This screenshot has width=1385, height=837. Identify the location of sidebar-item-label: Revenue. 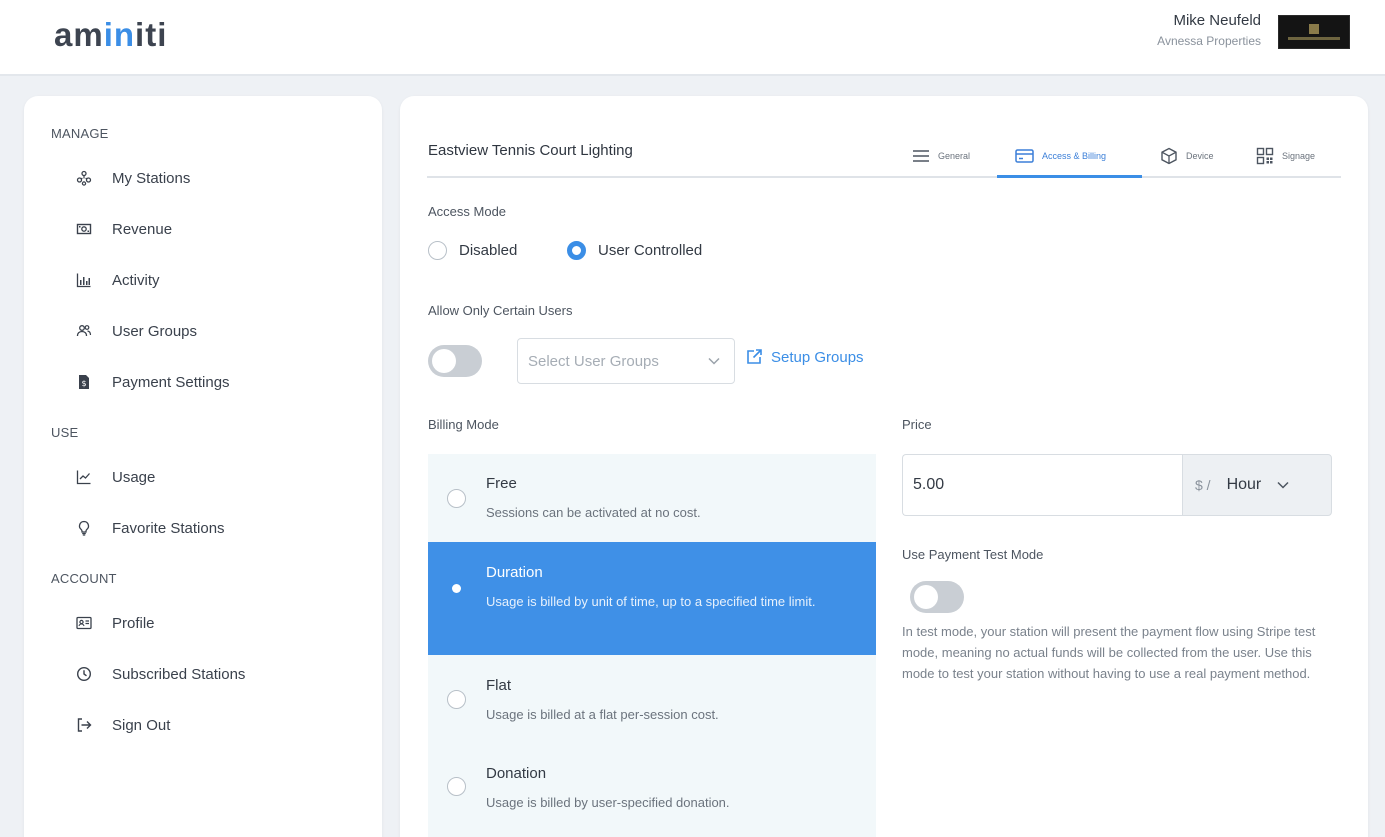
(142, 229).